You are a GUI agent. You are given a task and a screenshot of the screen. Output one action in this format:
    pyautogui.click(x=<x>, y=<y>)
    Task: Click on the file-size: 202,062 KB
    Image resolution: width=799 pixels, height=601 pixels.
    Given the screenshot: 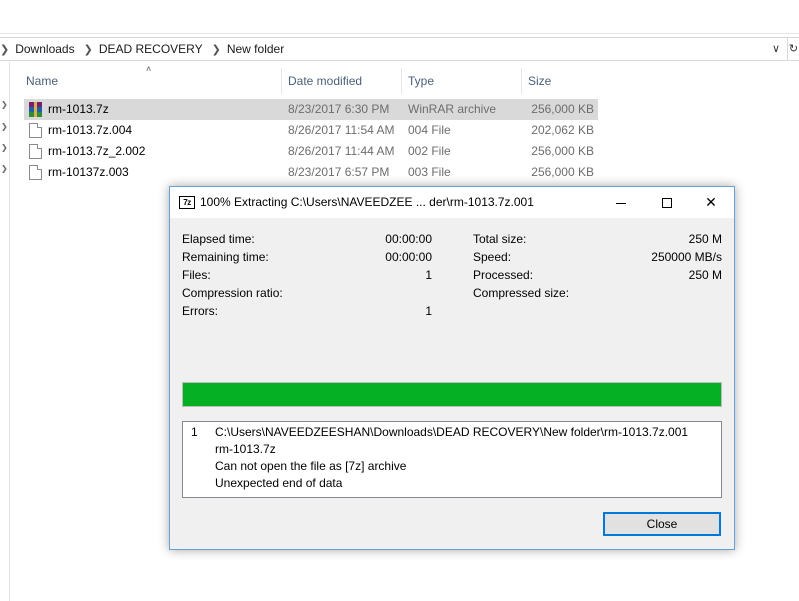 What is the action you would take?
    pyautogui.click(x=562, y=130)
    